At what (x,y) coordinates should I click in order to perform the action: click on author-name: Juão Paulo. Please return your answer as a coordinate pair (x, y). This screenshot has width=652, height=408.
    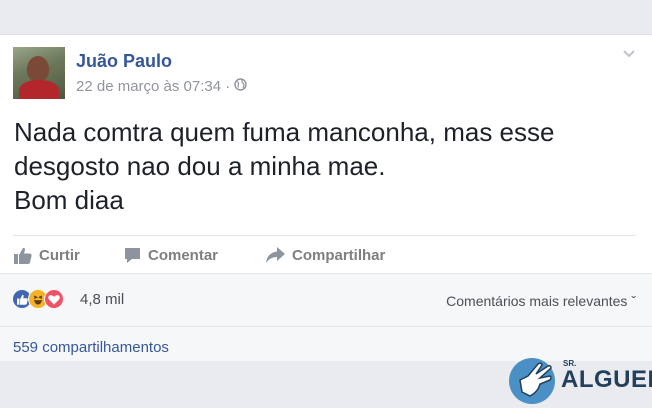
    Looking at the image, I should click on (124, 61).